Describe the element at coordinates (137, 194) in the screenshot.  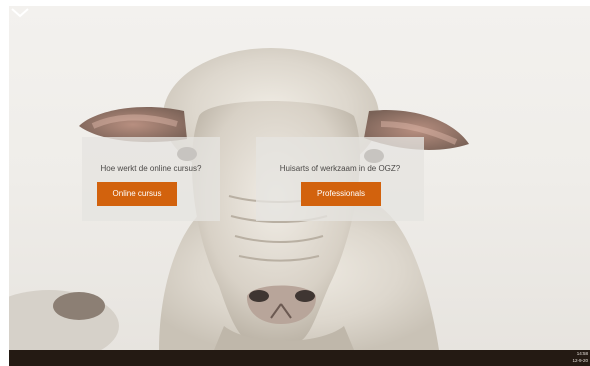
I see `online-course-button: Online cursus` at that location.